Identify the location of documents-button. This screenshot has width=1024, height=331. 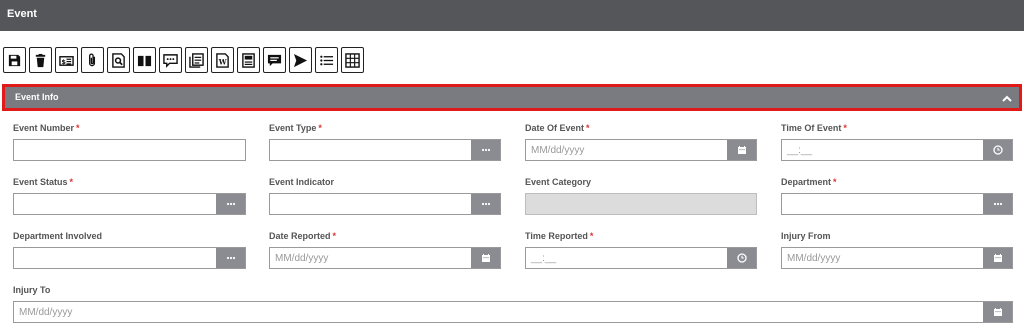
(196, 60).